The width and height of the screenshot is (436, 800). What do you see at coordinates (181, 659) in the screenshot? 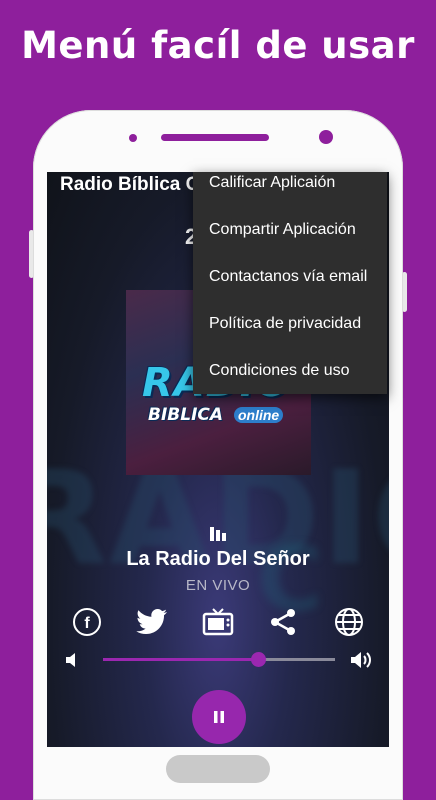
I see `volume-slider-fill` at bounding box center [181, 659].